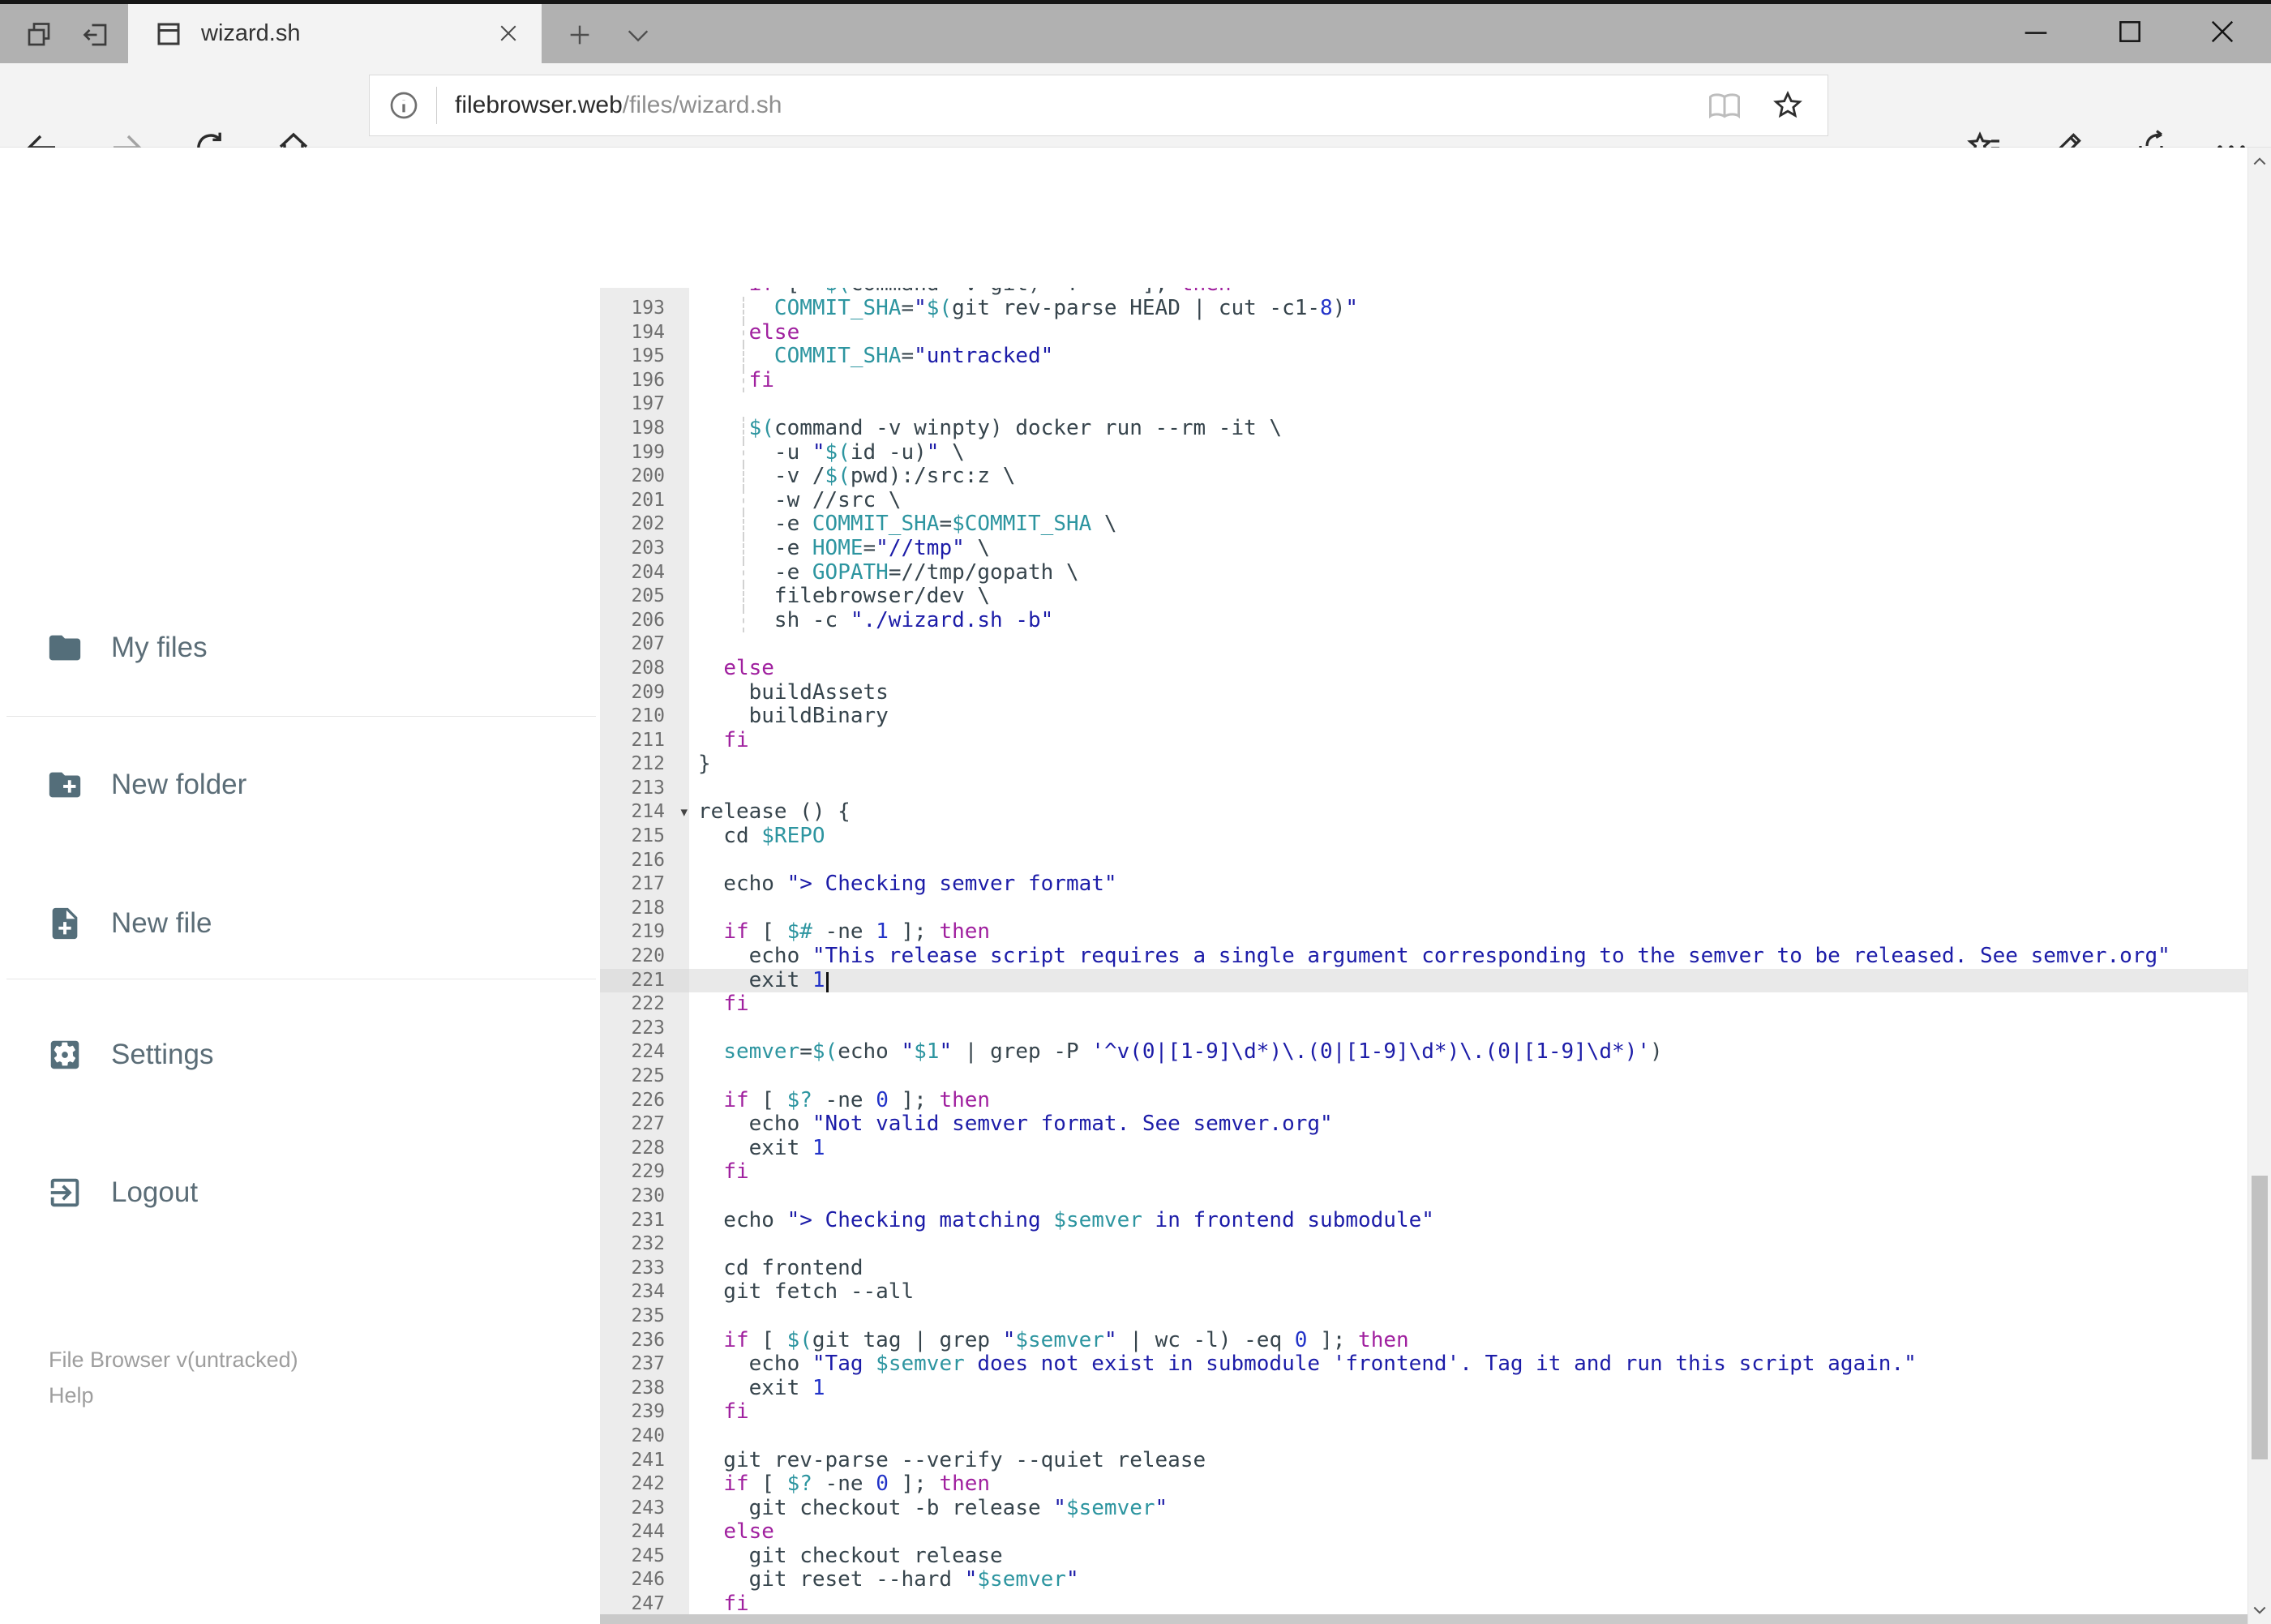 The width and height of the screenshot is (2271, 1624). Describe the element at coordinates (648, 1244) in the screenshot. I see `line-number: 232` at that location.